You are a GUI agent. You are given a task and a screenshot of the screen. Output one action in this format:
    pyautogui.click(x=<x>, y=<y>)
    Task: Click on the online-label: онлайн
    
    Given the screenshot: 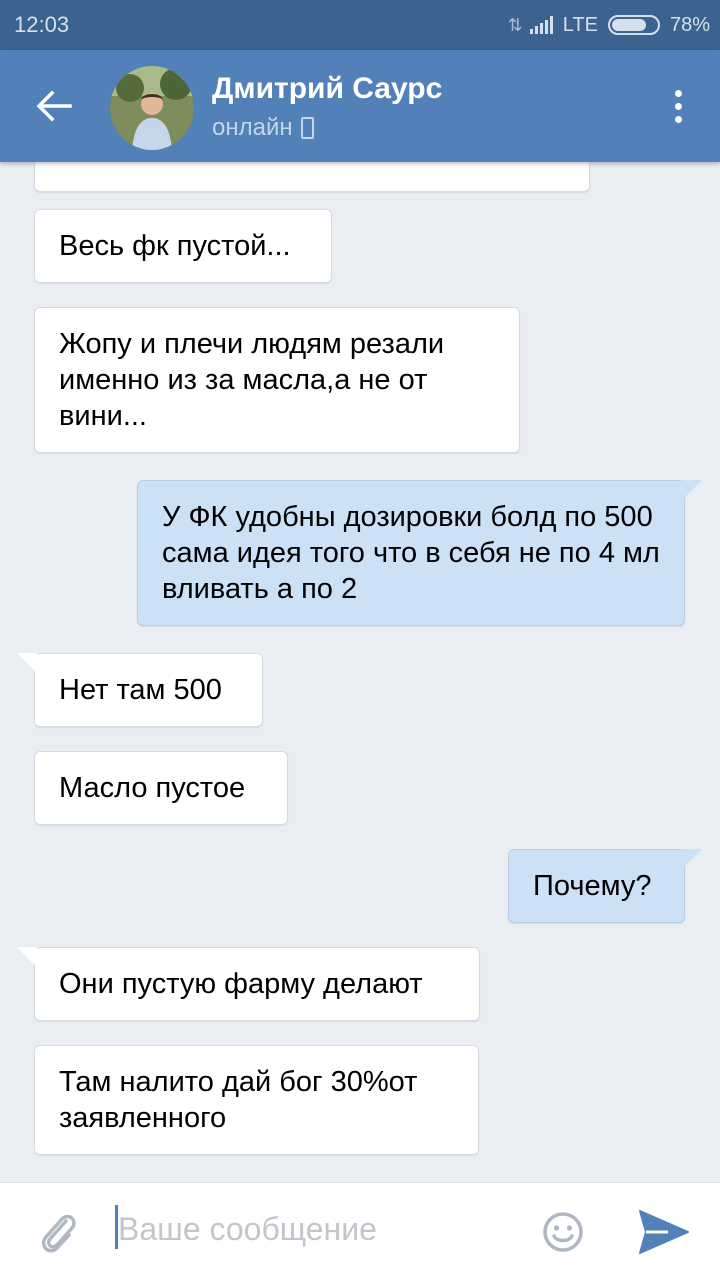 What is the action you would take?
    pyautogui.click(x=252, y=127)
    